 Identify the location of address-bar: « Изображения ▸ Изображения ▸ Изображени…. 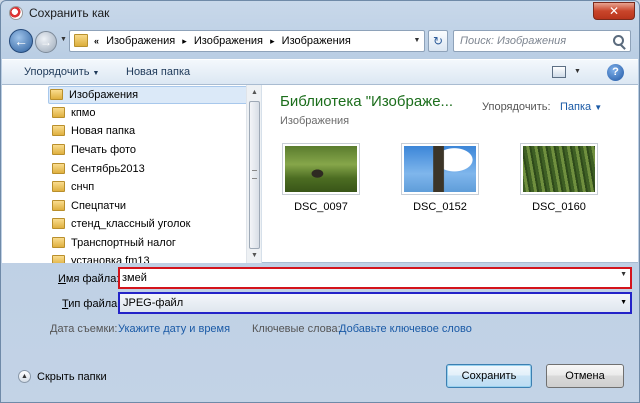
(247, 41).